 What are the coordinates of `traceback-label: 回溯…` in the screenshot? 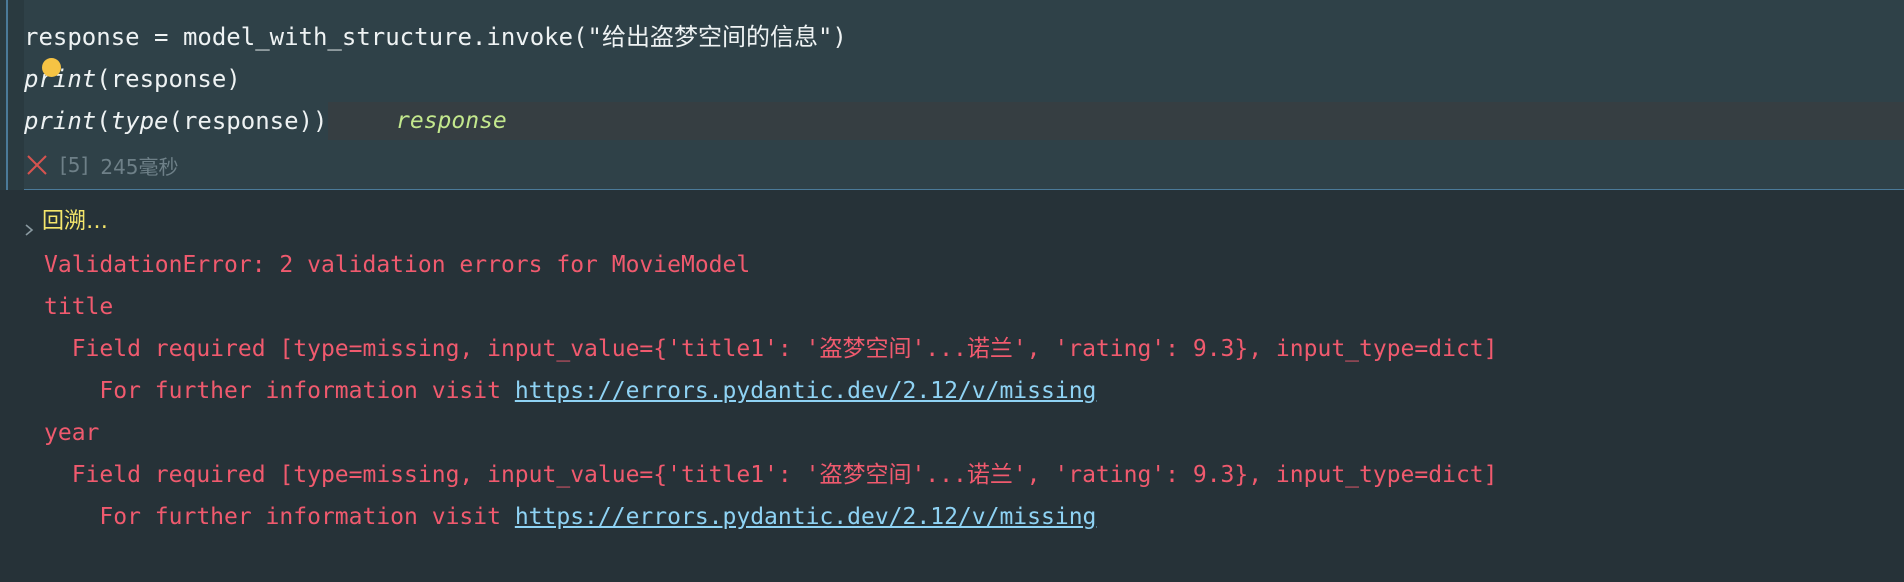 It's located at (75, 221).